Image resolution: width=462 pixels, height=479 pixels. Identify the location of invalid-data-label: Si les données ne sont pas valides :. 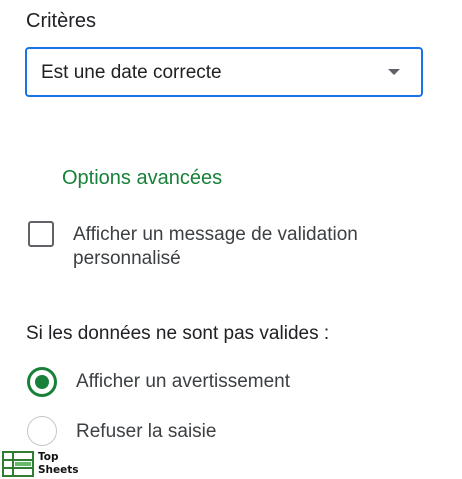
(178, 333).